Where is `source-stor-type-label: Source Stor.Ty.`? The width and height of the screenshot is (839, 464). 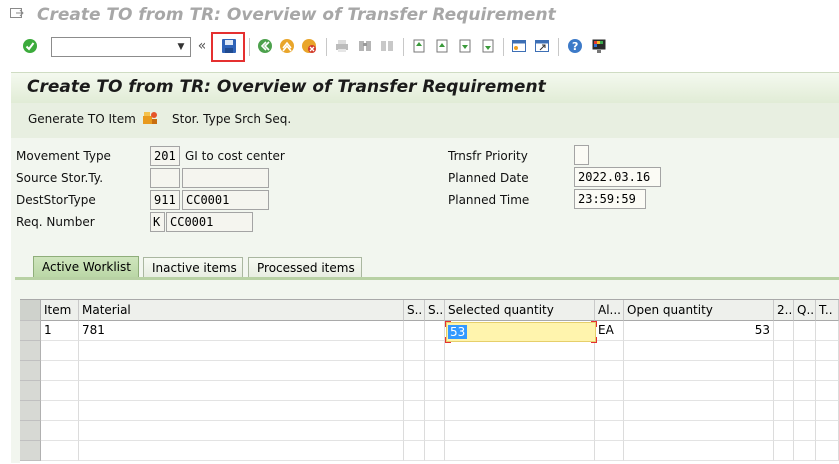
source-stor-type-label: Source Stor.Ty. is located at coordinates (60, 178).